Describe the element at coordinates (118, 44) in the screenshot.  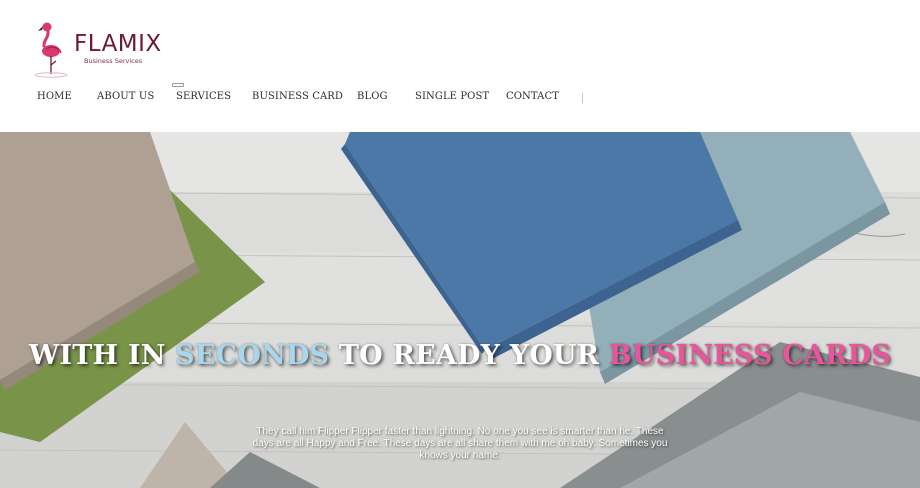
I see `brand-name: FLAMIX` at that location.